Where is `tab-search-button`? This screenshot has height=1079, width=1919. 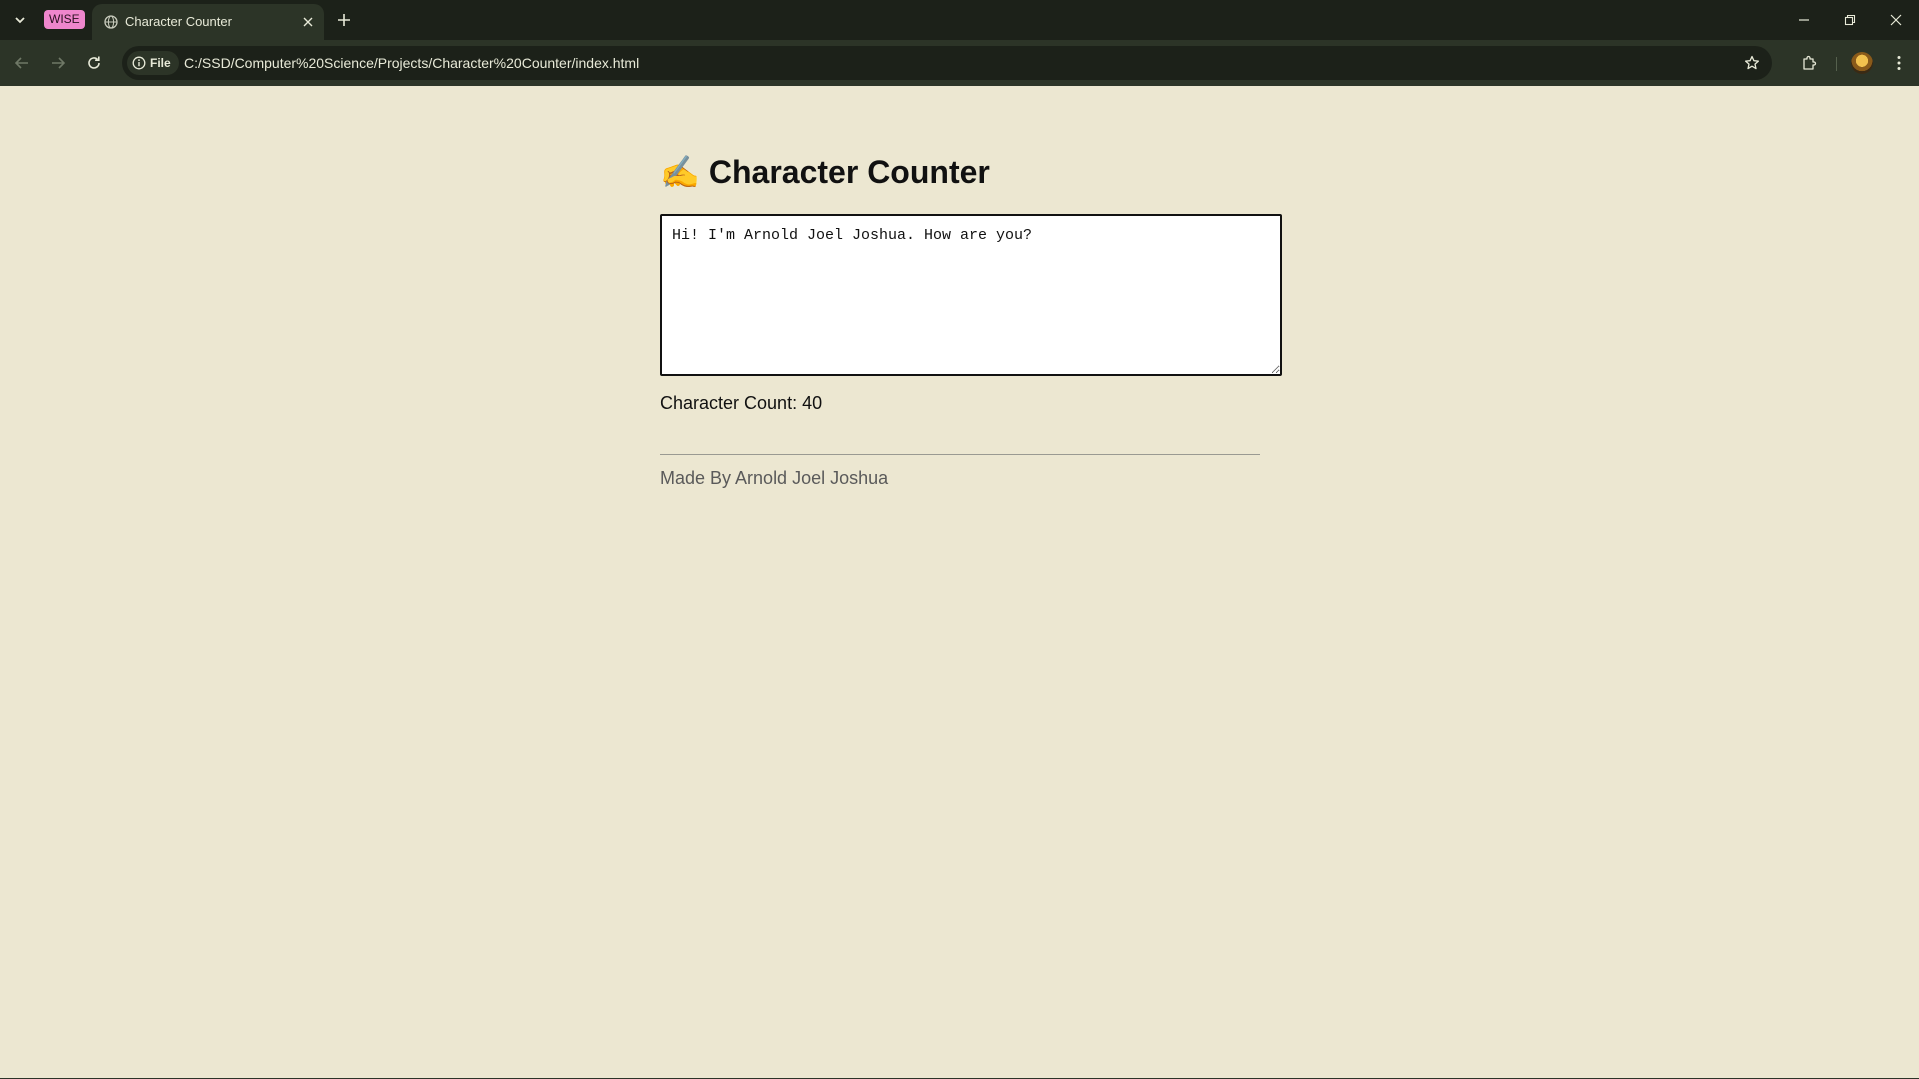
tab-search-button is located at coordinates (20, 20).